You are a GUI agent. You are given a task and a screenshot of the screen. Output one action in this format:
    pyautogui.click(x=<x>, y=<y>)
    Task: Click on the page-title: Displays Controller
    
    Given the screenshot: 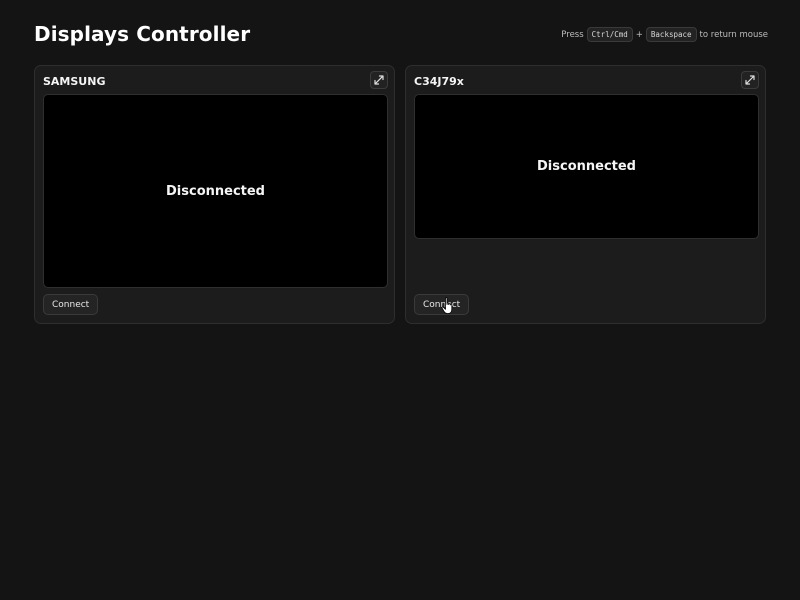 What is the action you would take?
    pyautogui.click(x=142, y=34)
    